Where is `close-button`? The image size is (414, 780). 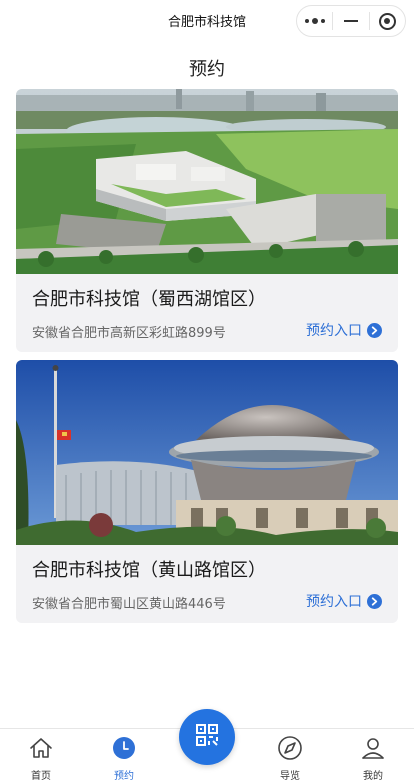 close-button is located at coordinates (387, 21).